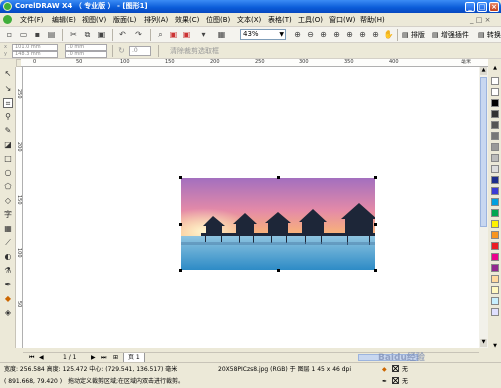  What do you see at coordinates (413, 35) in the screenshot?
I see `paste-layout-button: ▤ 排版` at bounding box center [413, 35].